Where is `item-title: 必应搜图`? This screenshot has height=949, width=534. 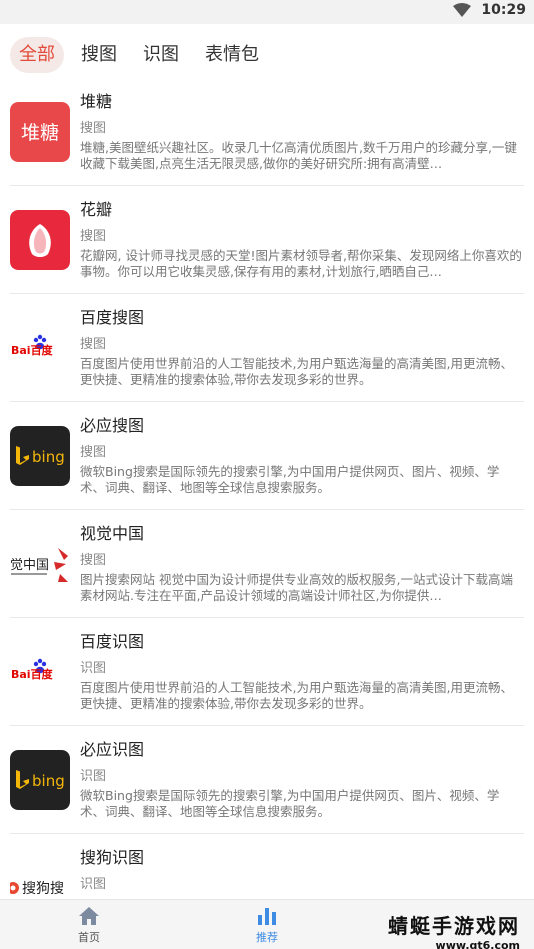
item-title: 必应搜图 is located at coordinates (112, 425).